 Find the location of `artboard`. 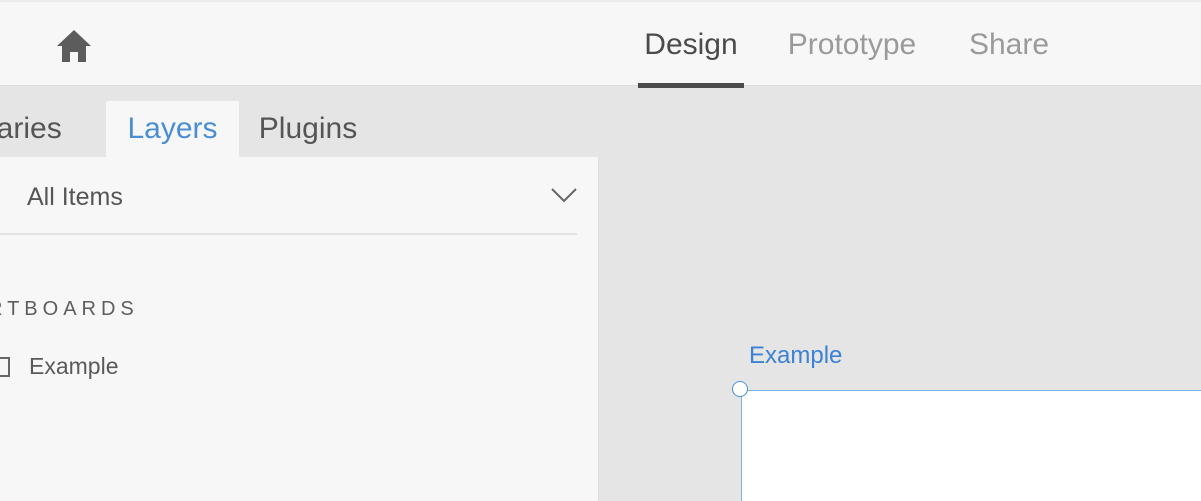

artboard is located at coordinates (971, 445).